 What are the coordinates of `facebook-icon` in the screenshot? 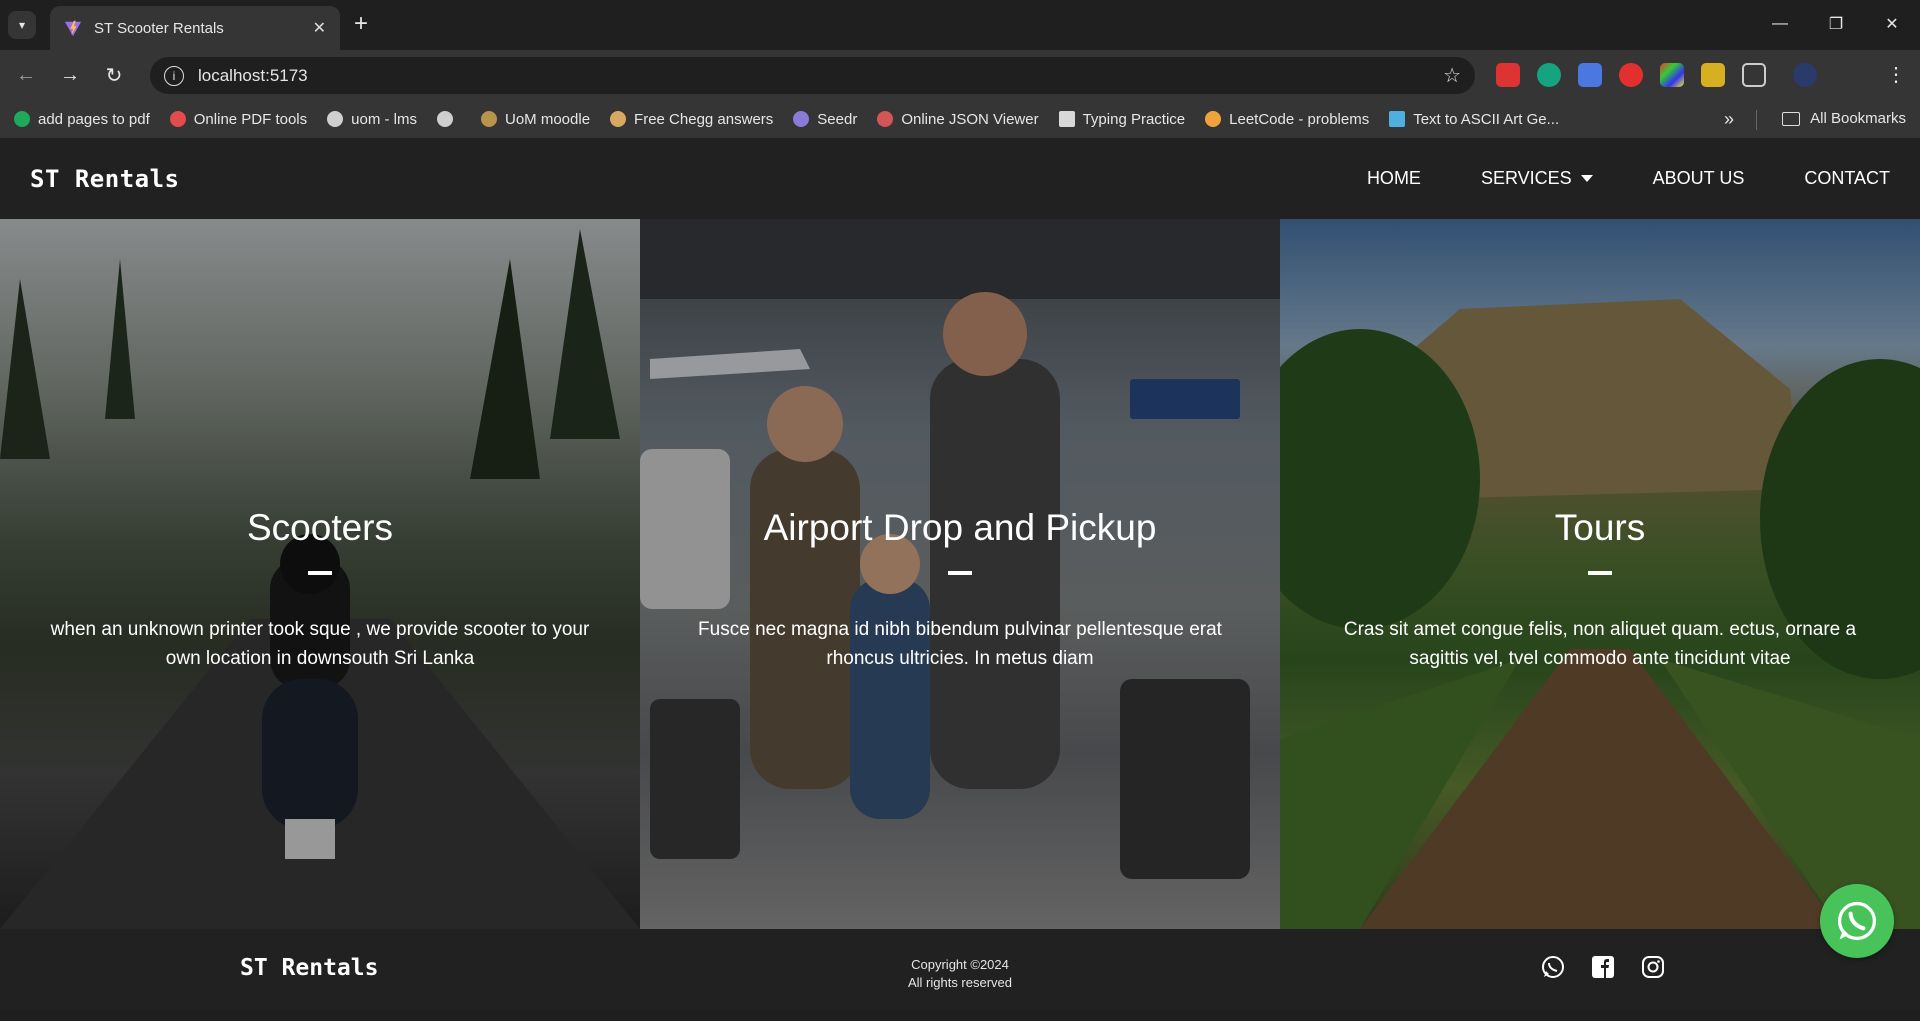 It's located at (1603, 967).